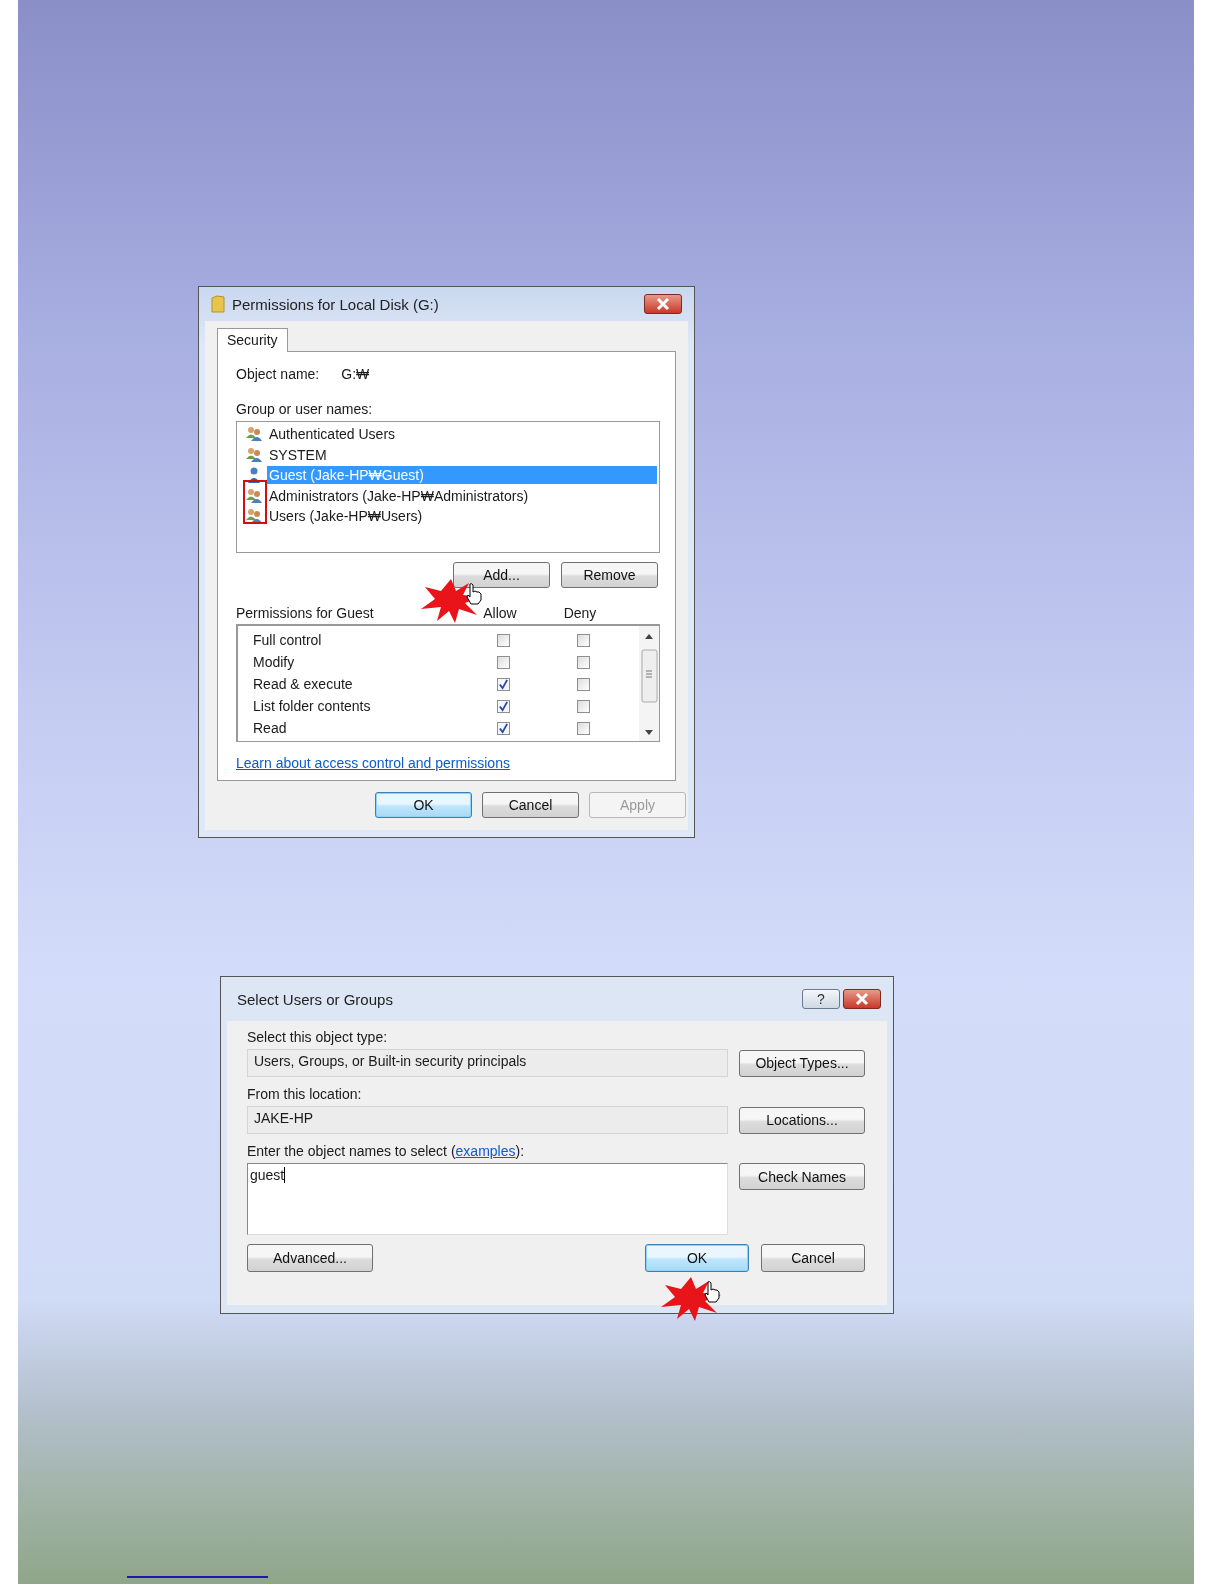  Describe the element at coordinates (649, 683) in the screenshot. I see `scrollbar` at that location.